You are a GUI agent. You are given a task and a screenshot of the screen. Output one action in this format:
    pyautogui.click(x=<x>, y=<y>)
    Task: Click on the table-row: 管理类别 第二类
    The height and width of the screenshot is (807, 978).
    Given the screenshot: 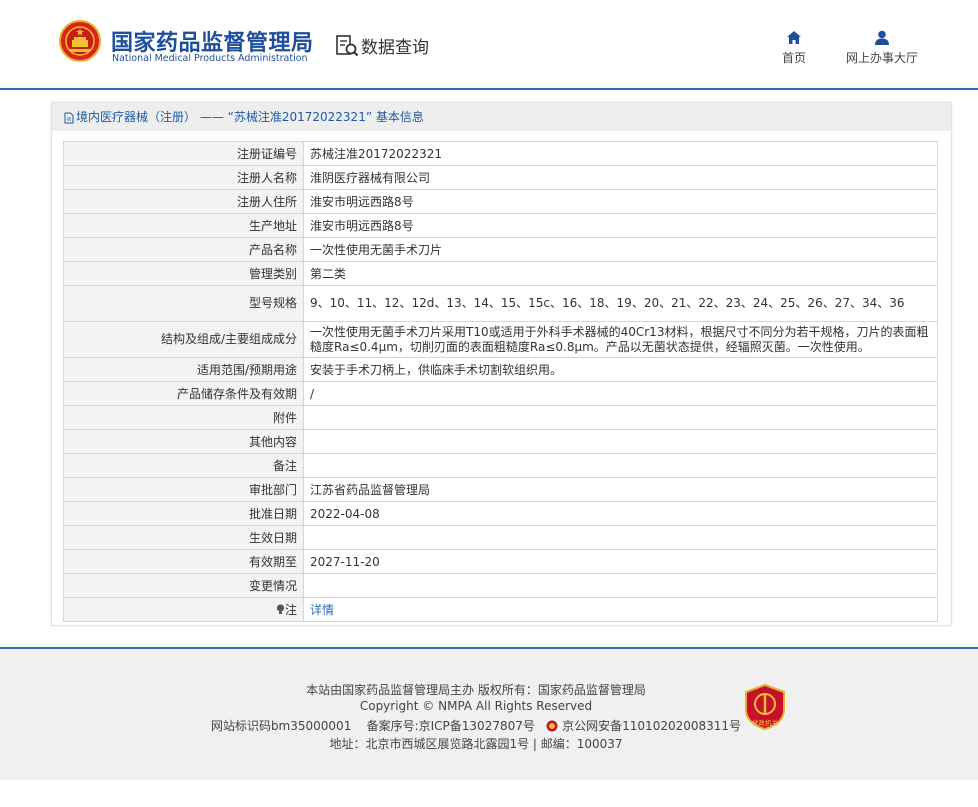 What is the action you would take?
    pyautogui.click(x=500, y=273)
    